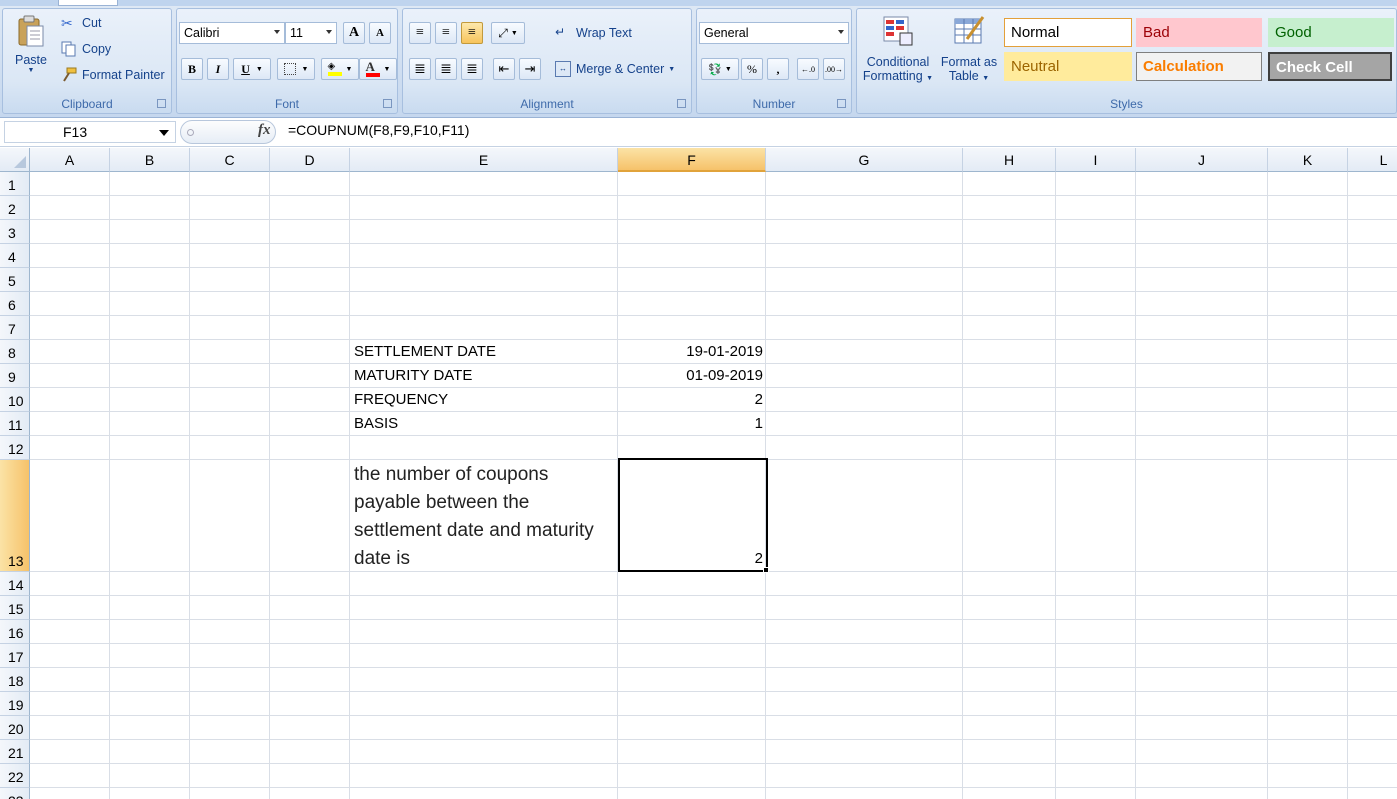  Describe the element at coordinates (724, 351) in the screenshot. I see `cell-F8: 19-01-2019` at that location.